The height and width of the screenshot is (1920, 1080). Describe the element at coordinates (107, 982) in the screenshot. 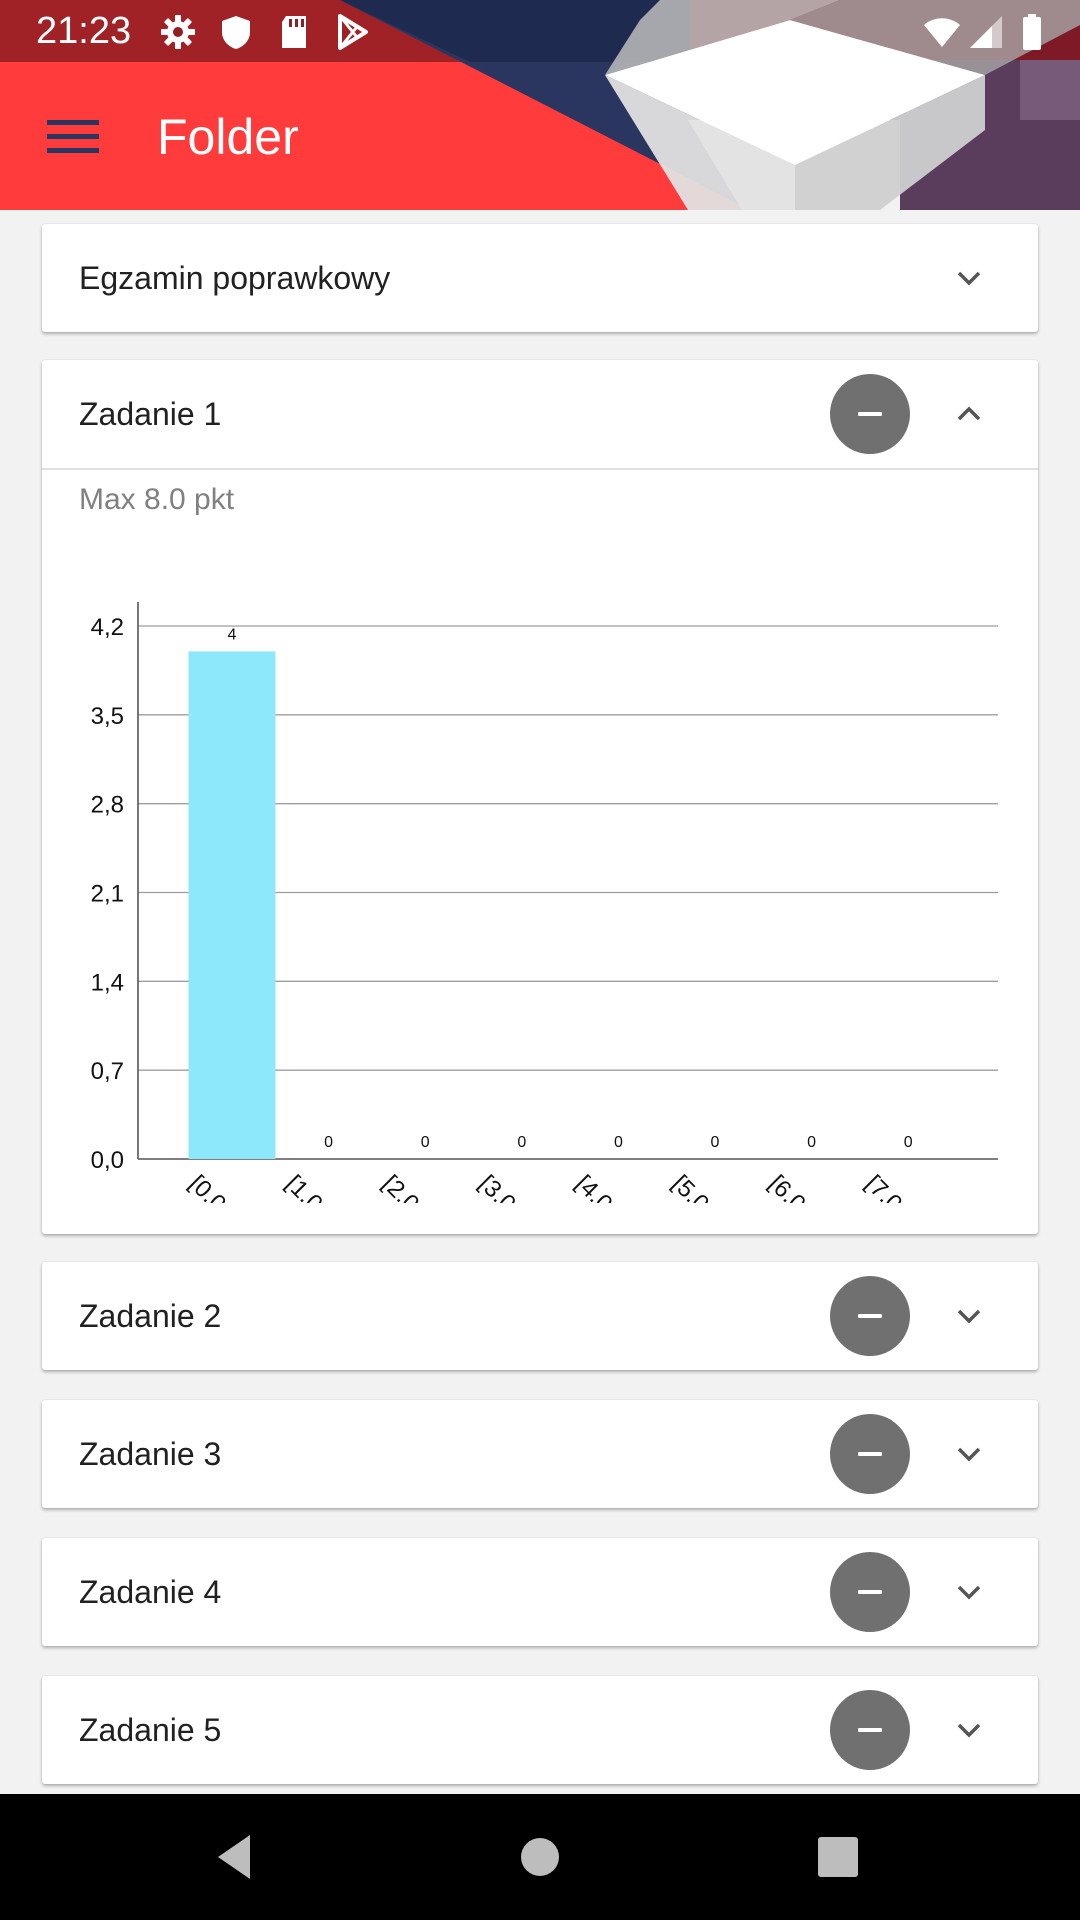

I see `chart-y-tick-label: 1,4` at that location.